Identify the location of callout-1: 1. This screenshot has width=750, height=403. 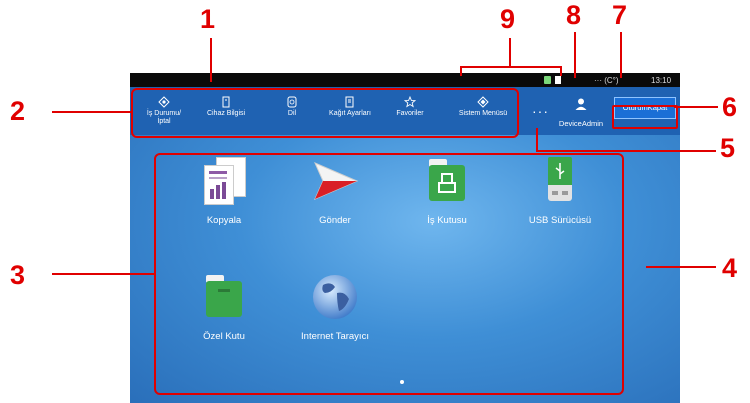
(208, 19).